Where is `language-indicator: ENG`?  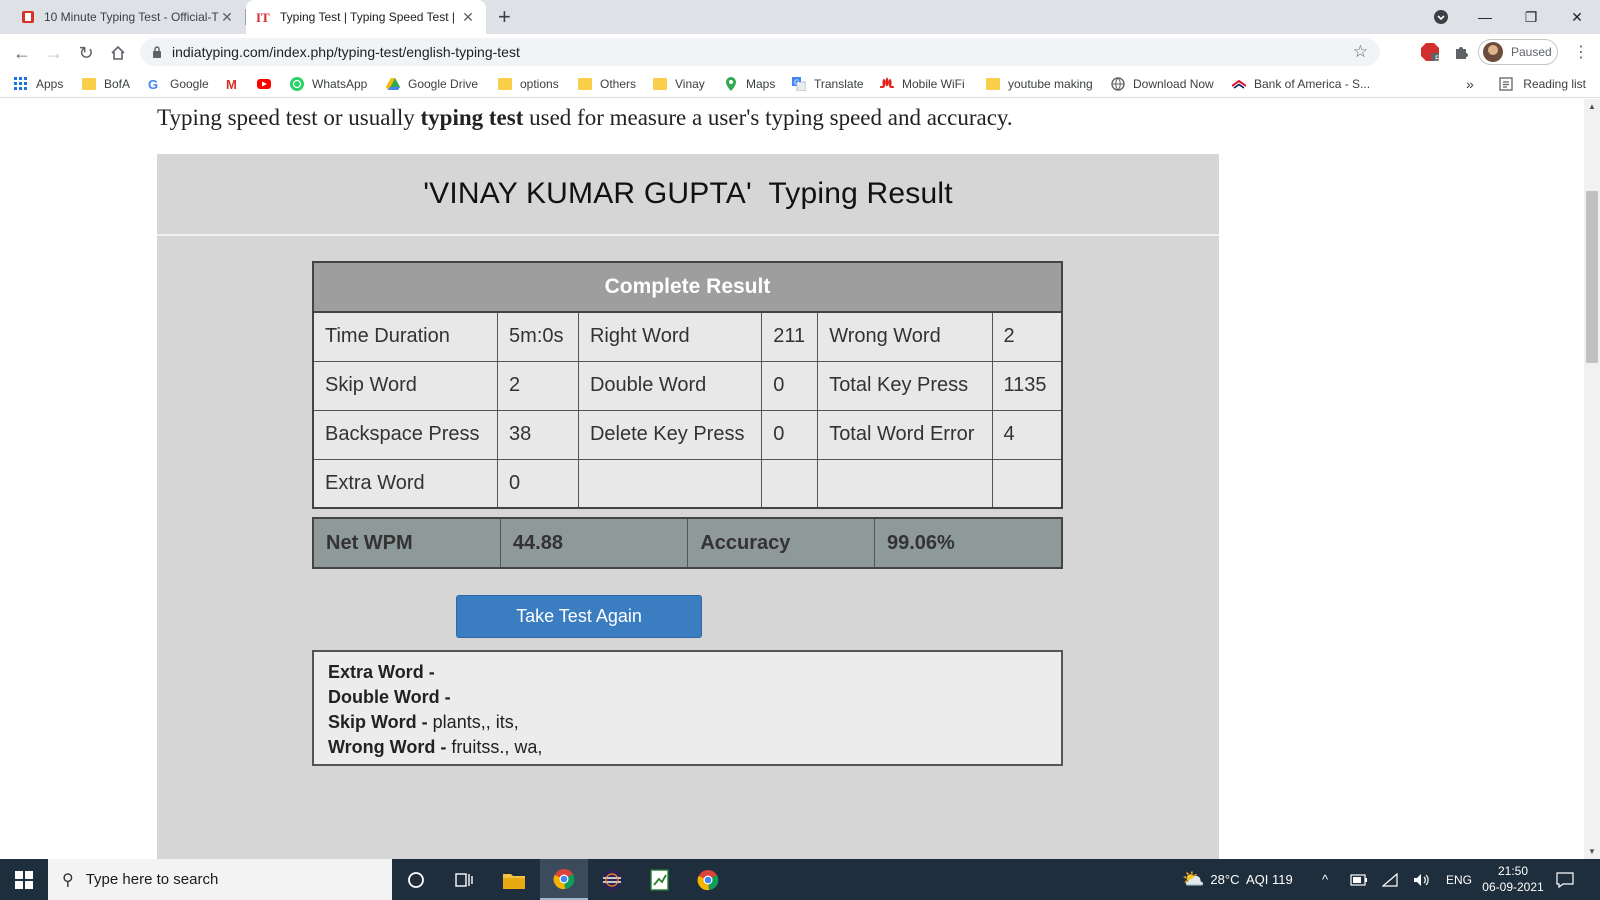 language-indicator: ENG is located at coordinates (1459, 879).